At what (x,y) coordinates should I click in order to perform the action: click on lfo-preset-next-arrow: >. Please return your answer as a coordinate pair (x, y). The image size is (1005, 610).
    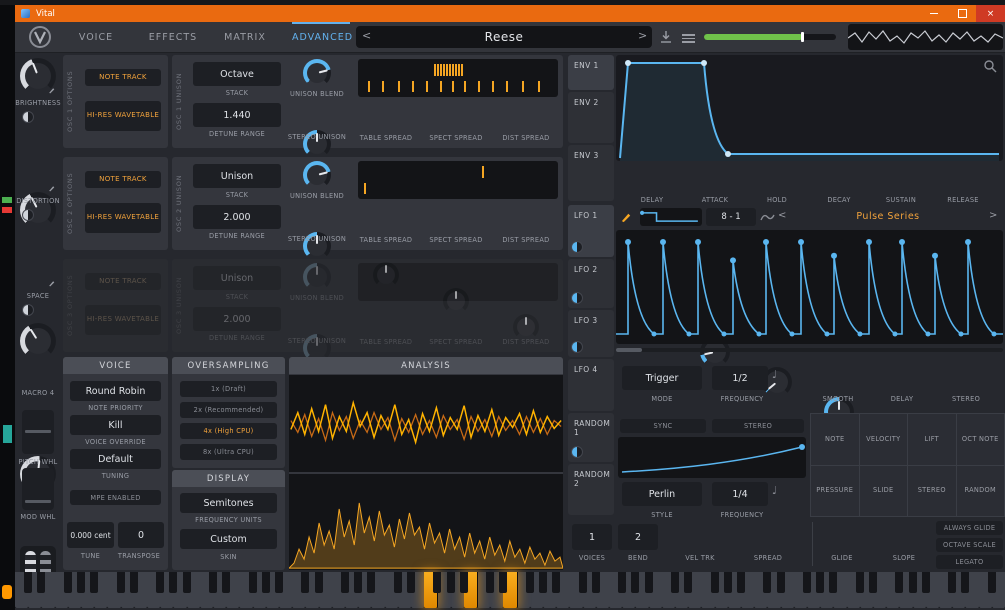
    Looking at the image, I should click on (993, 215).